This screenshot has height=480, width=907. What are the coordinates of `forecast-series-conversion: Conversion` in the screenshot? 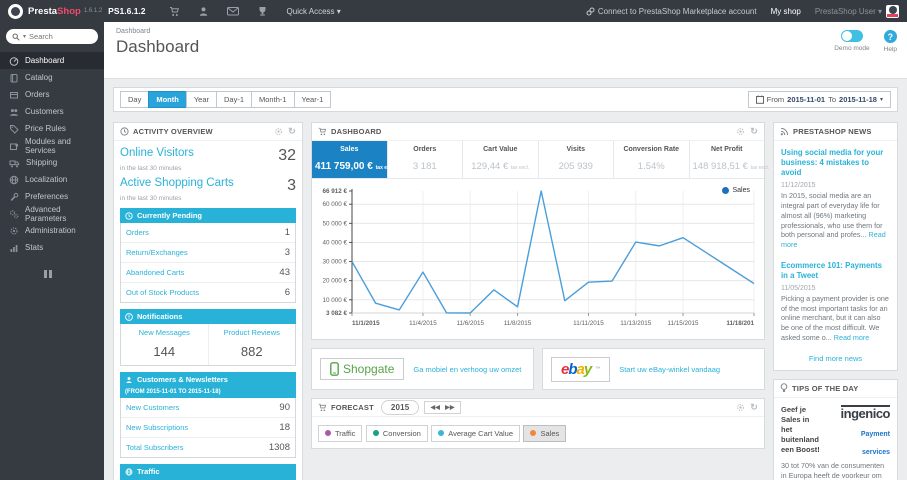 It's located at (396, 433).